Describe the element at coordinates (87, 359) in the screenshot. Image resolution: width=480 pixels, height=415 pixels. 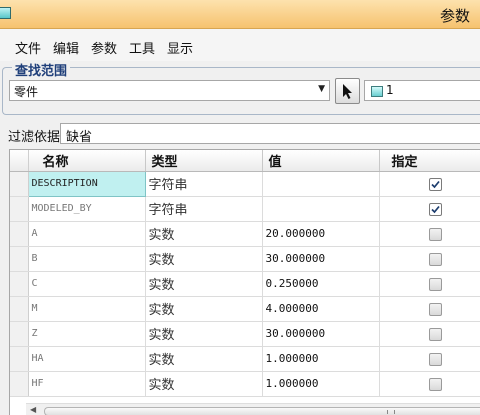
I see `param-name-cell: HA` at that location.